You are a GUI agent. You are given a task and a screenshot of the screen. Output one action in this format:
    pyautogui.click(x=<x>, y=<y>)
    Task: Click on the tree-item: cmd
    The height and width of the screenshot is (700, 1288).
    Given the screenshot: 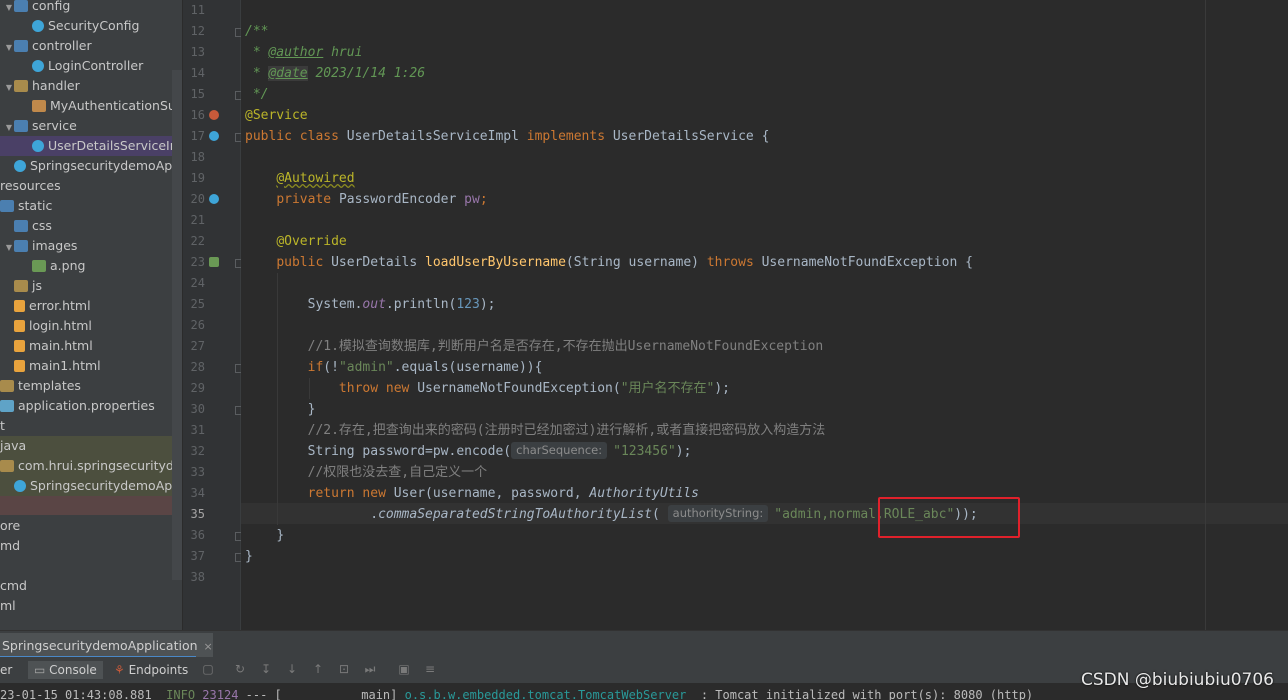 What is the action you would take?
    pyautogui.click(x=86, y=586)
    